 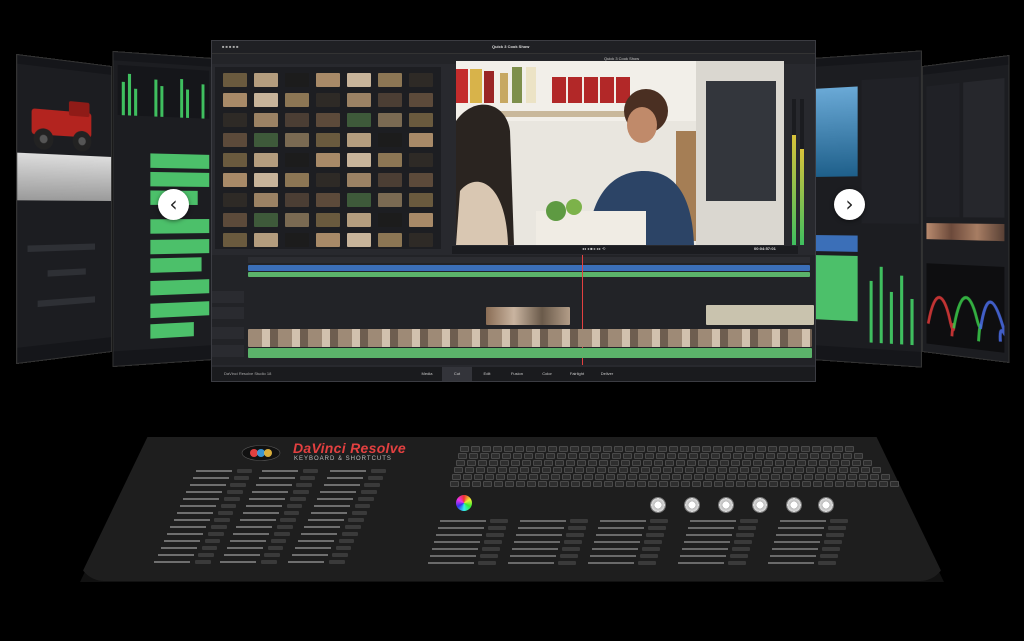 I want to click on video-clip-v2-title, so click(x=760, y=315).